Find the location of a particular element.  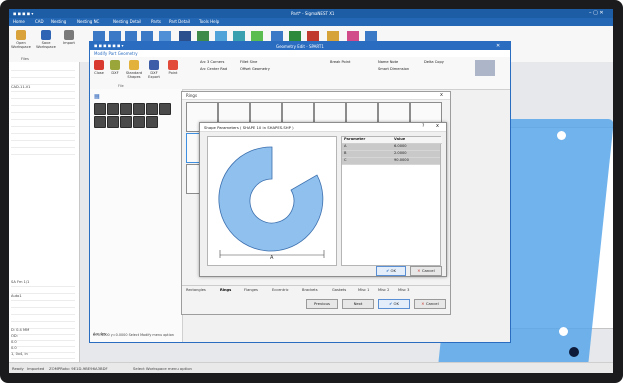

tab-rings: Rings is located at coordinates (225, 290).